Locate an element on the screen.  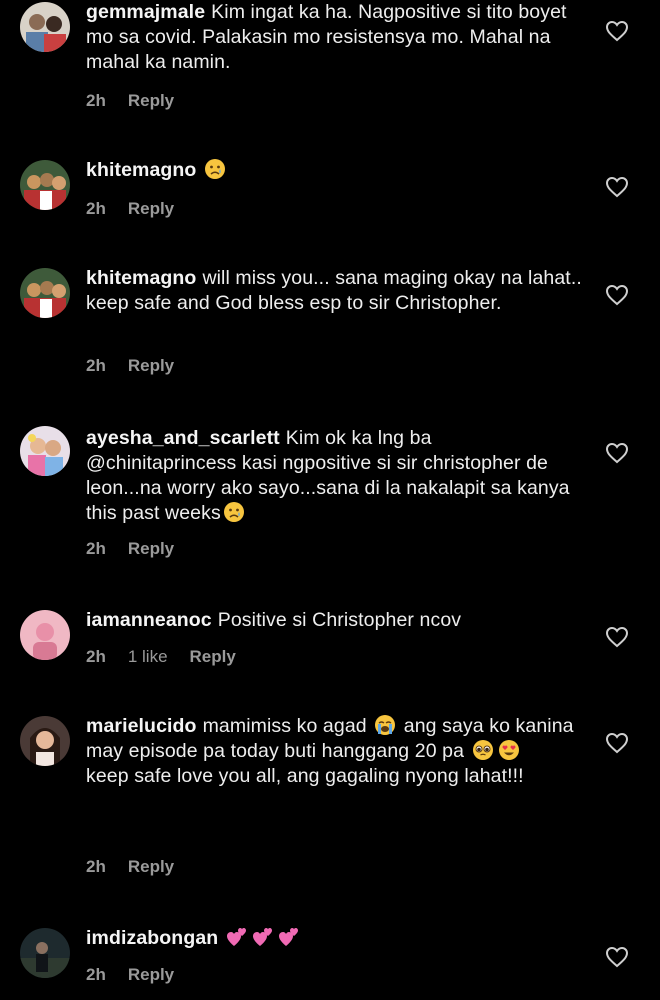
pleading-face-emoji-icon is located at coordinates (482, 750).